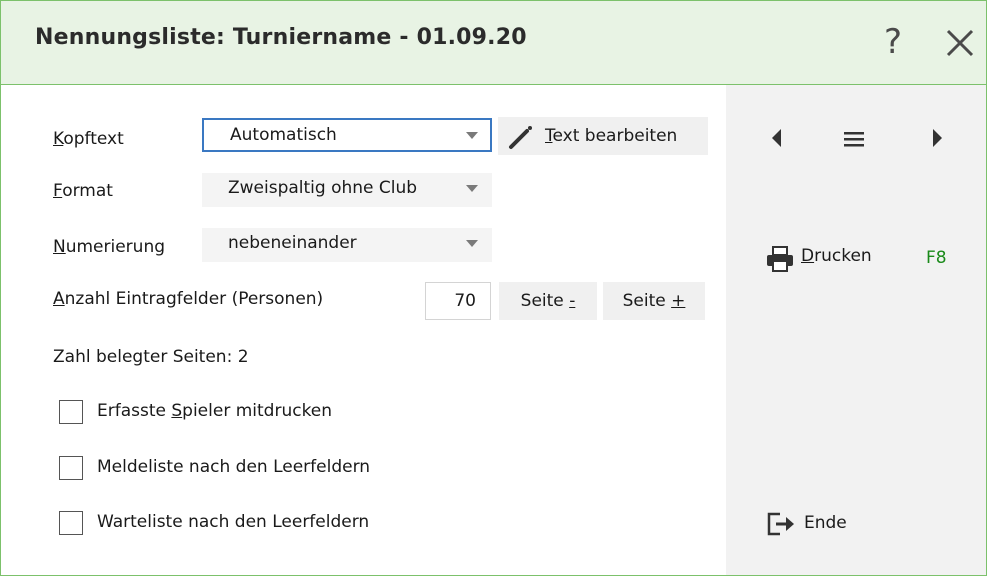 The image size is (987, 576). Describe the element at coordinates (71, 523) in the screenshot. I see `warteliste-checkbox` at that location.